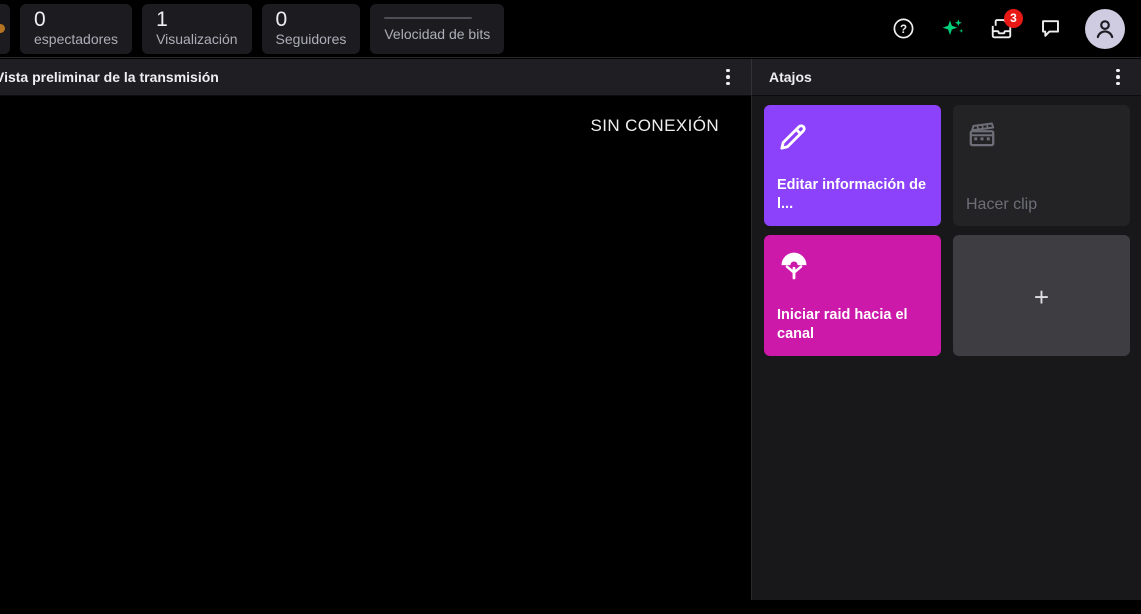  Describe the element at coordinates (2, 28) in the screenshot. I see `status-dot-icon` at that location.